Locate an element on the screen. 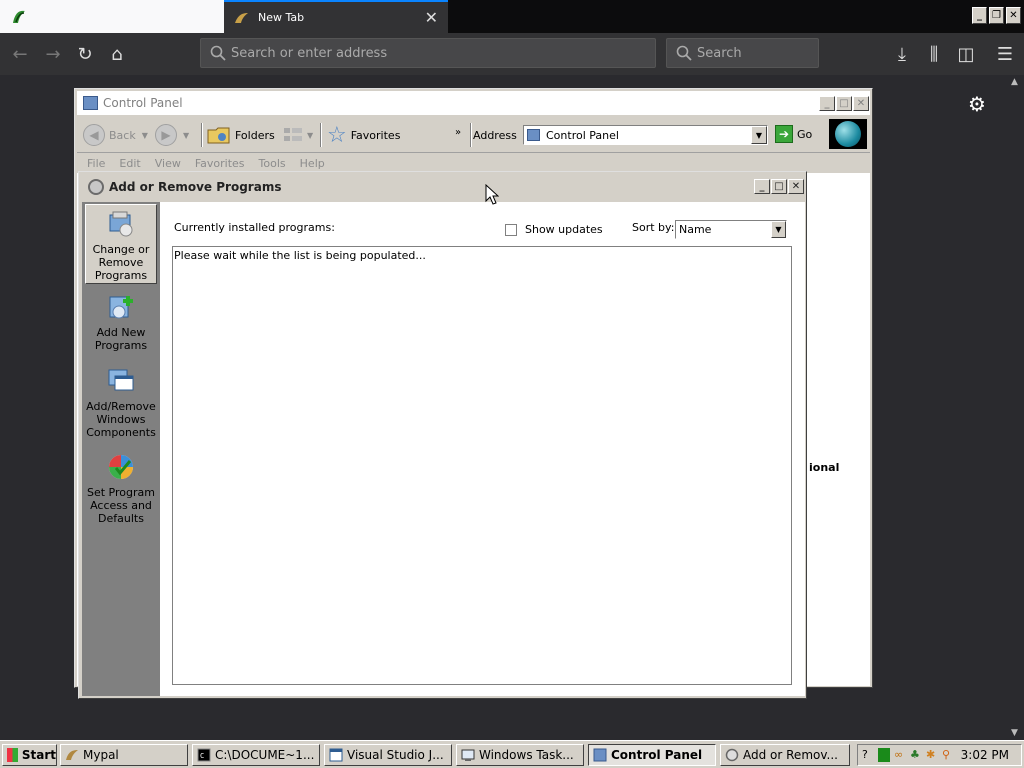 The width and height of the screenshot is (1024, 768). back-button: ◀ Back ▼ is located at coordinates (115, 135).